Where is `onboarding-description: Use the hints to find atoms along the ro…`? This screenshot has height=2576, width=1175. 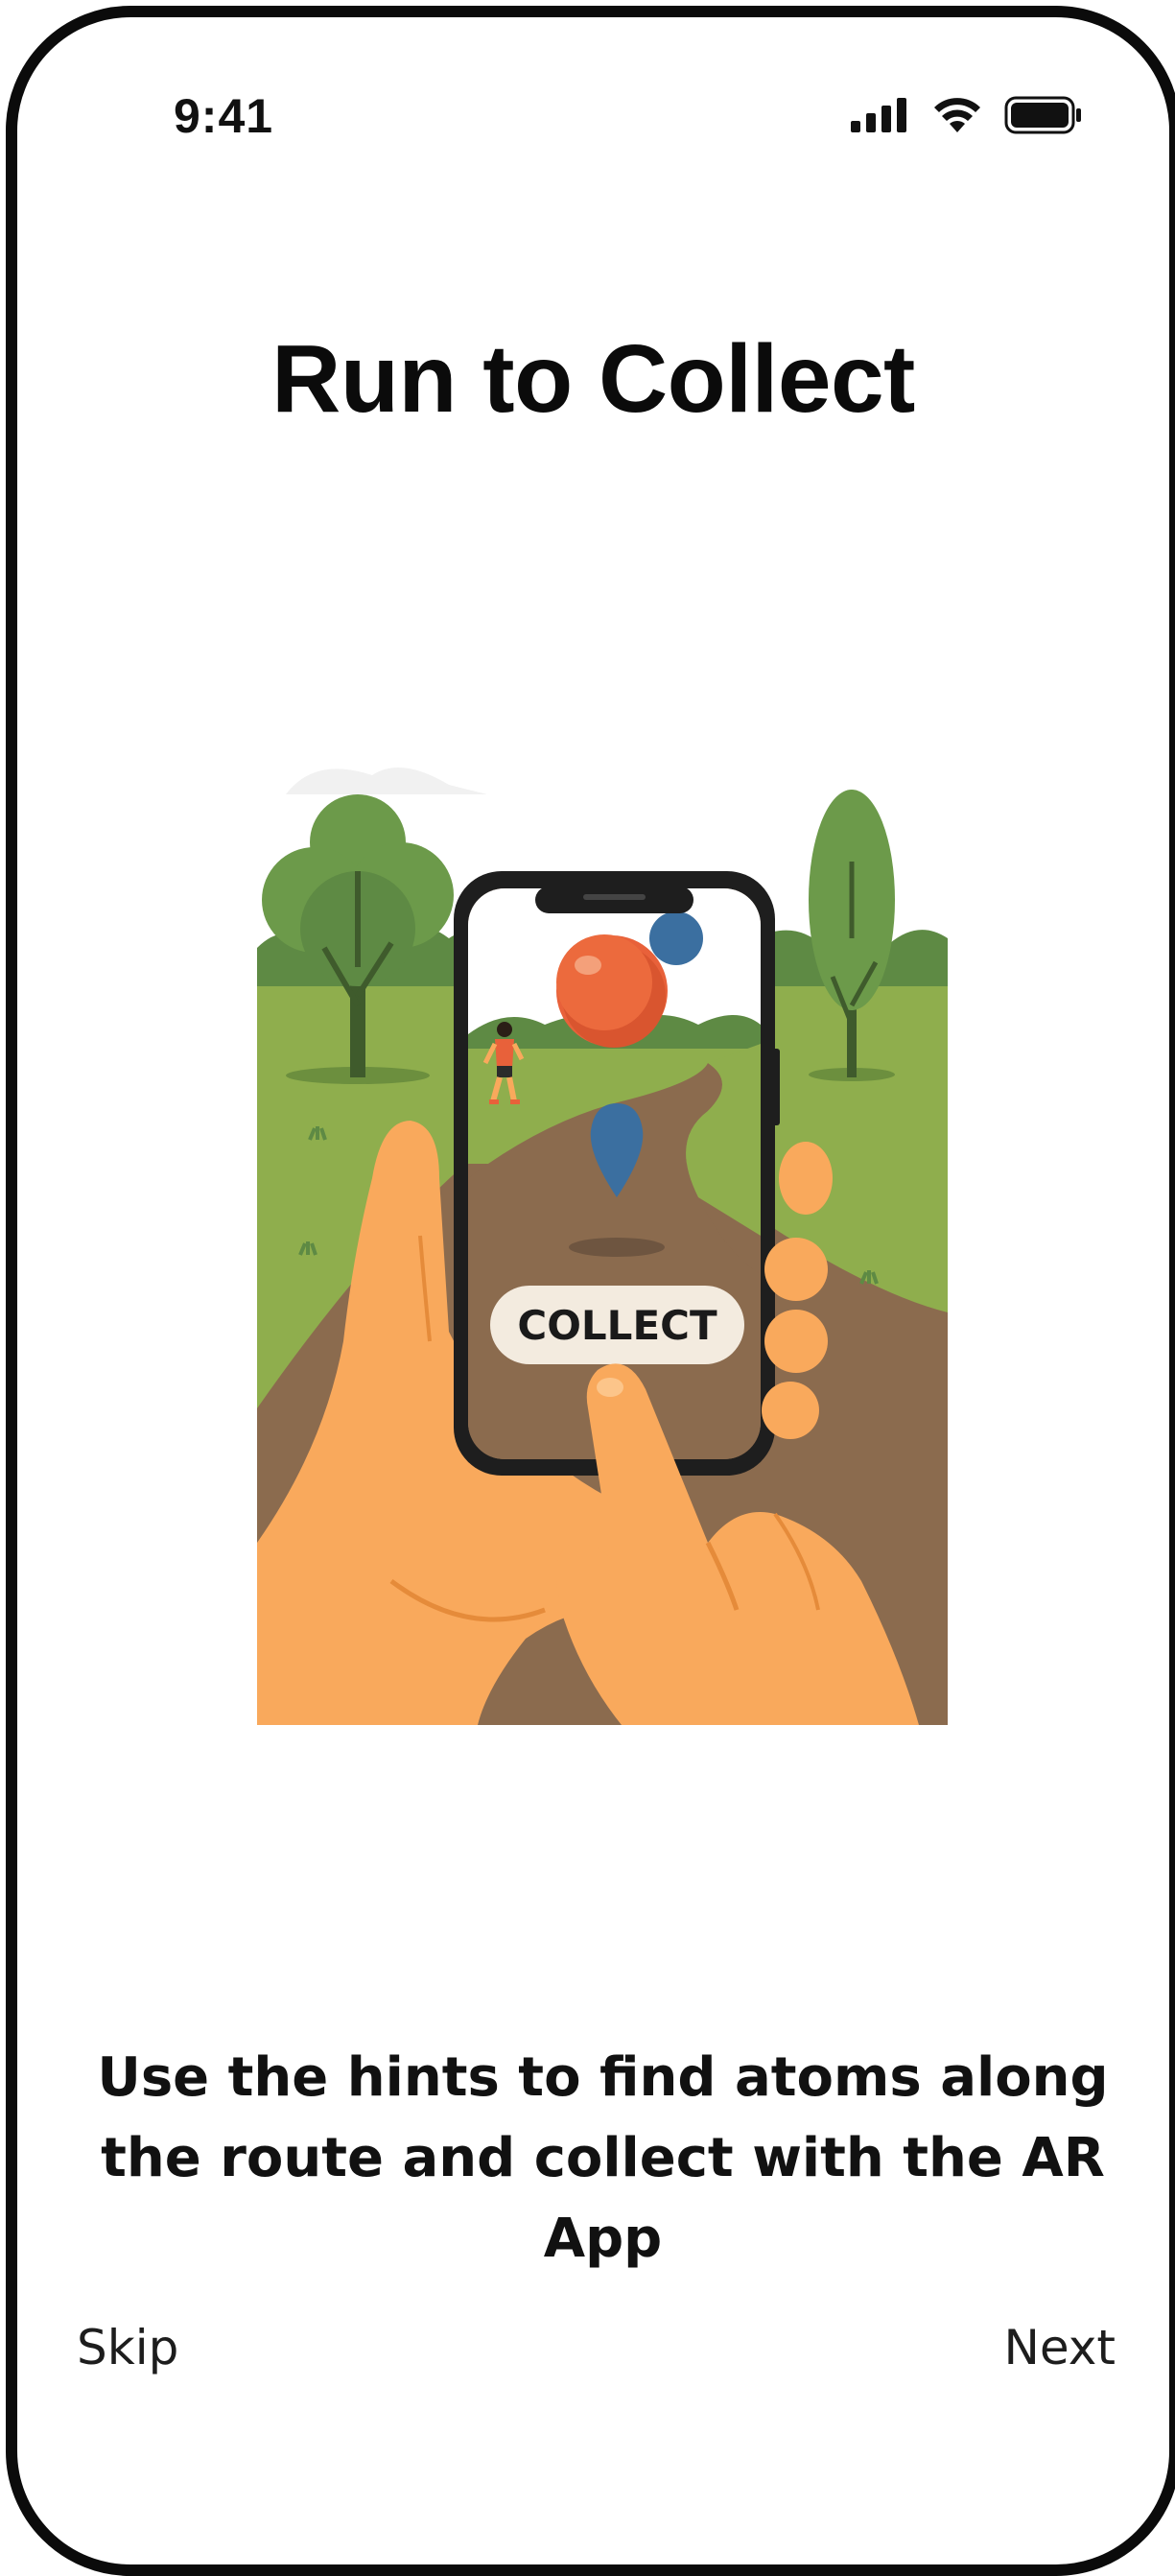 onboarding-description: Use the hints to find atoms along the ro… is located at coordinates (603, 2158).